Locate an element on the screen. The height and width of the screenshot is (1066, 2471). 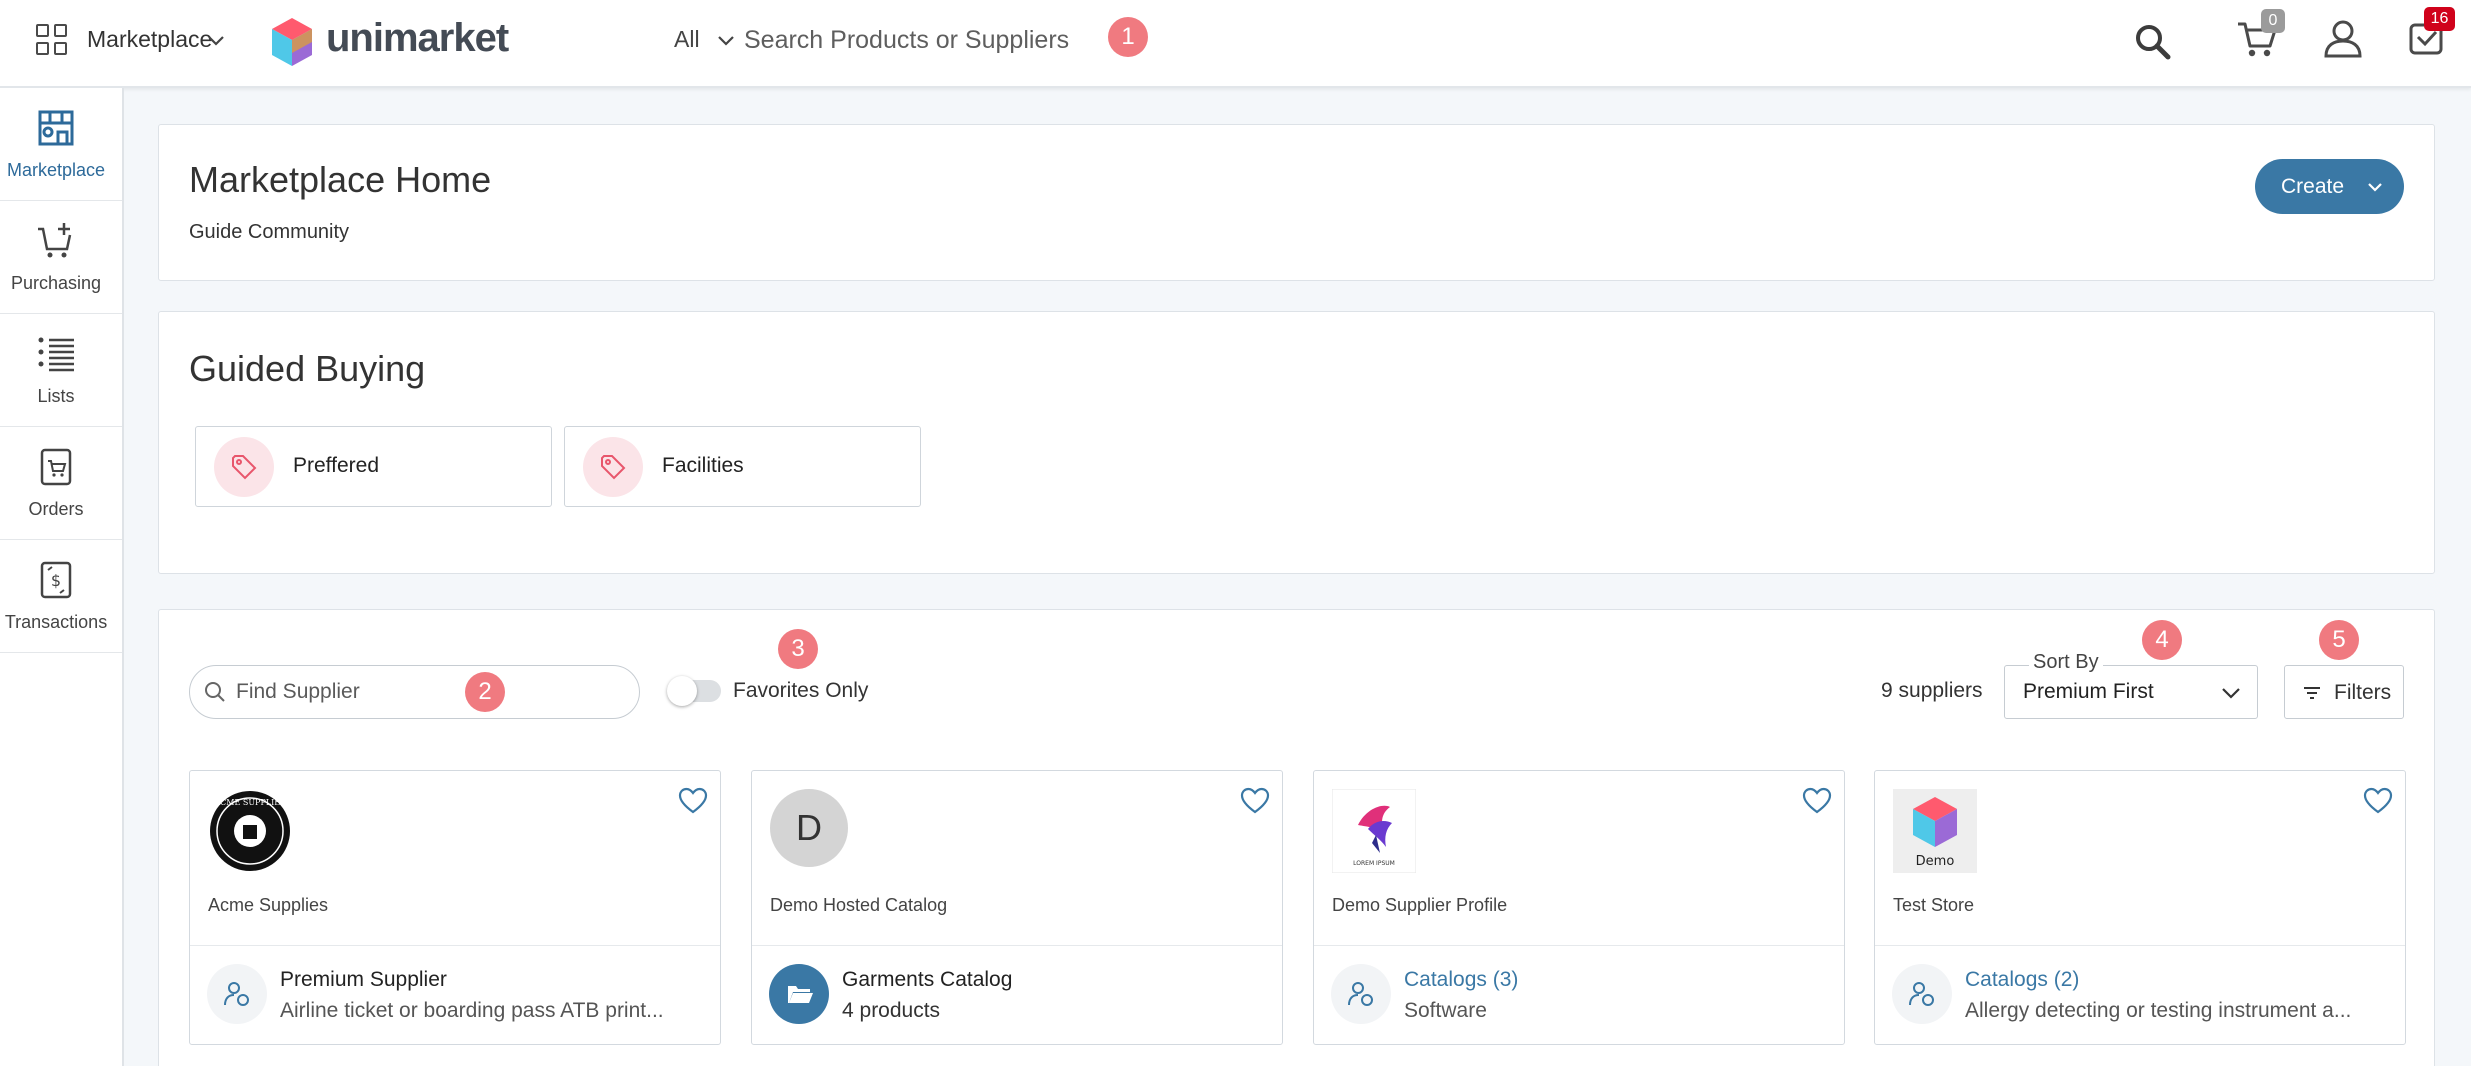
chip-label: Preffered is located at coordinates (336, 465).